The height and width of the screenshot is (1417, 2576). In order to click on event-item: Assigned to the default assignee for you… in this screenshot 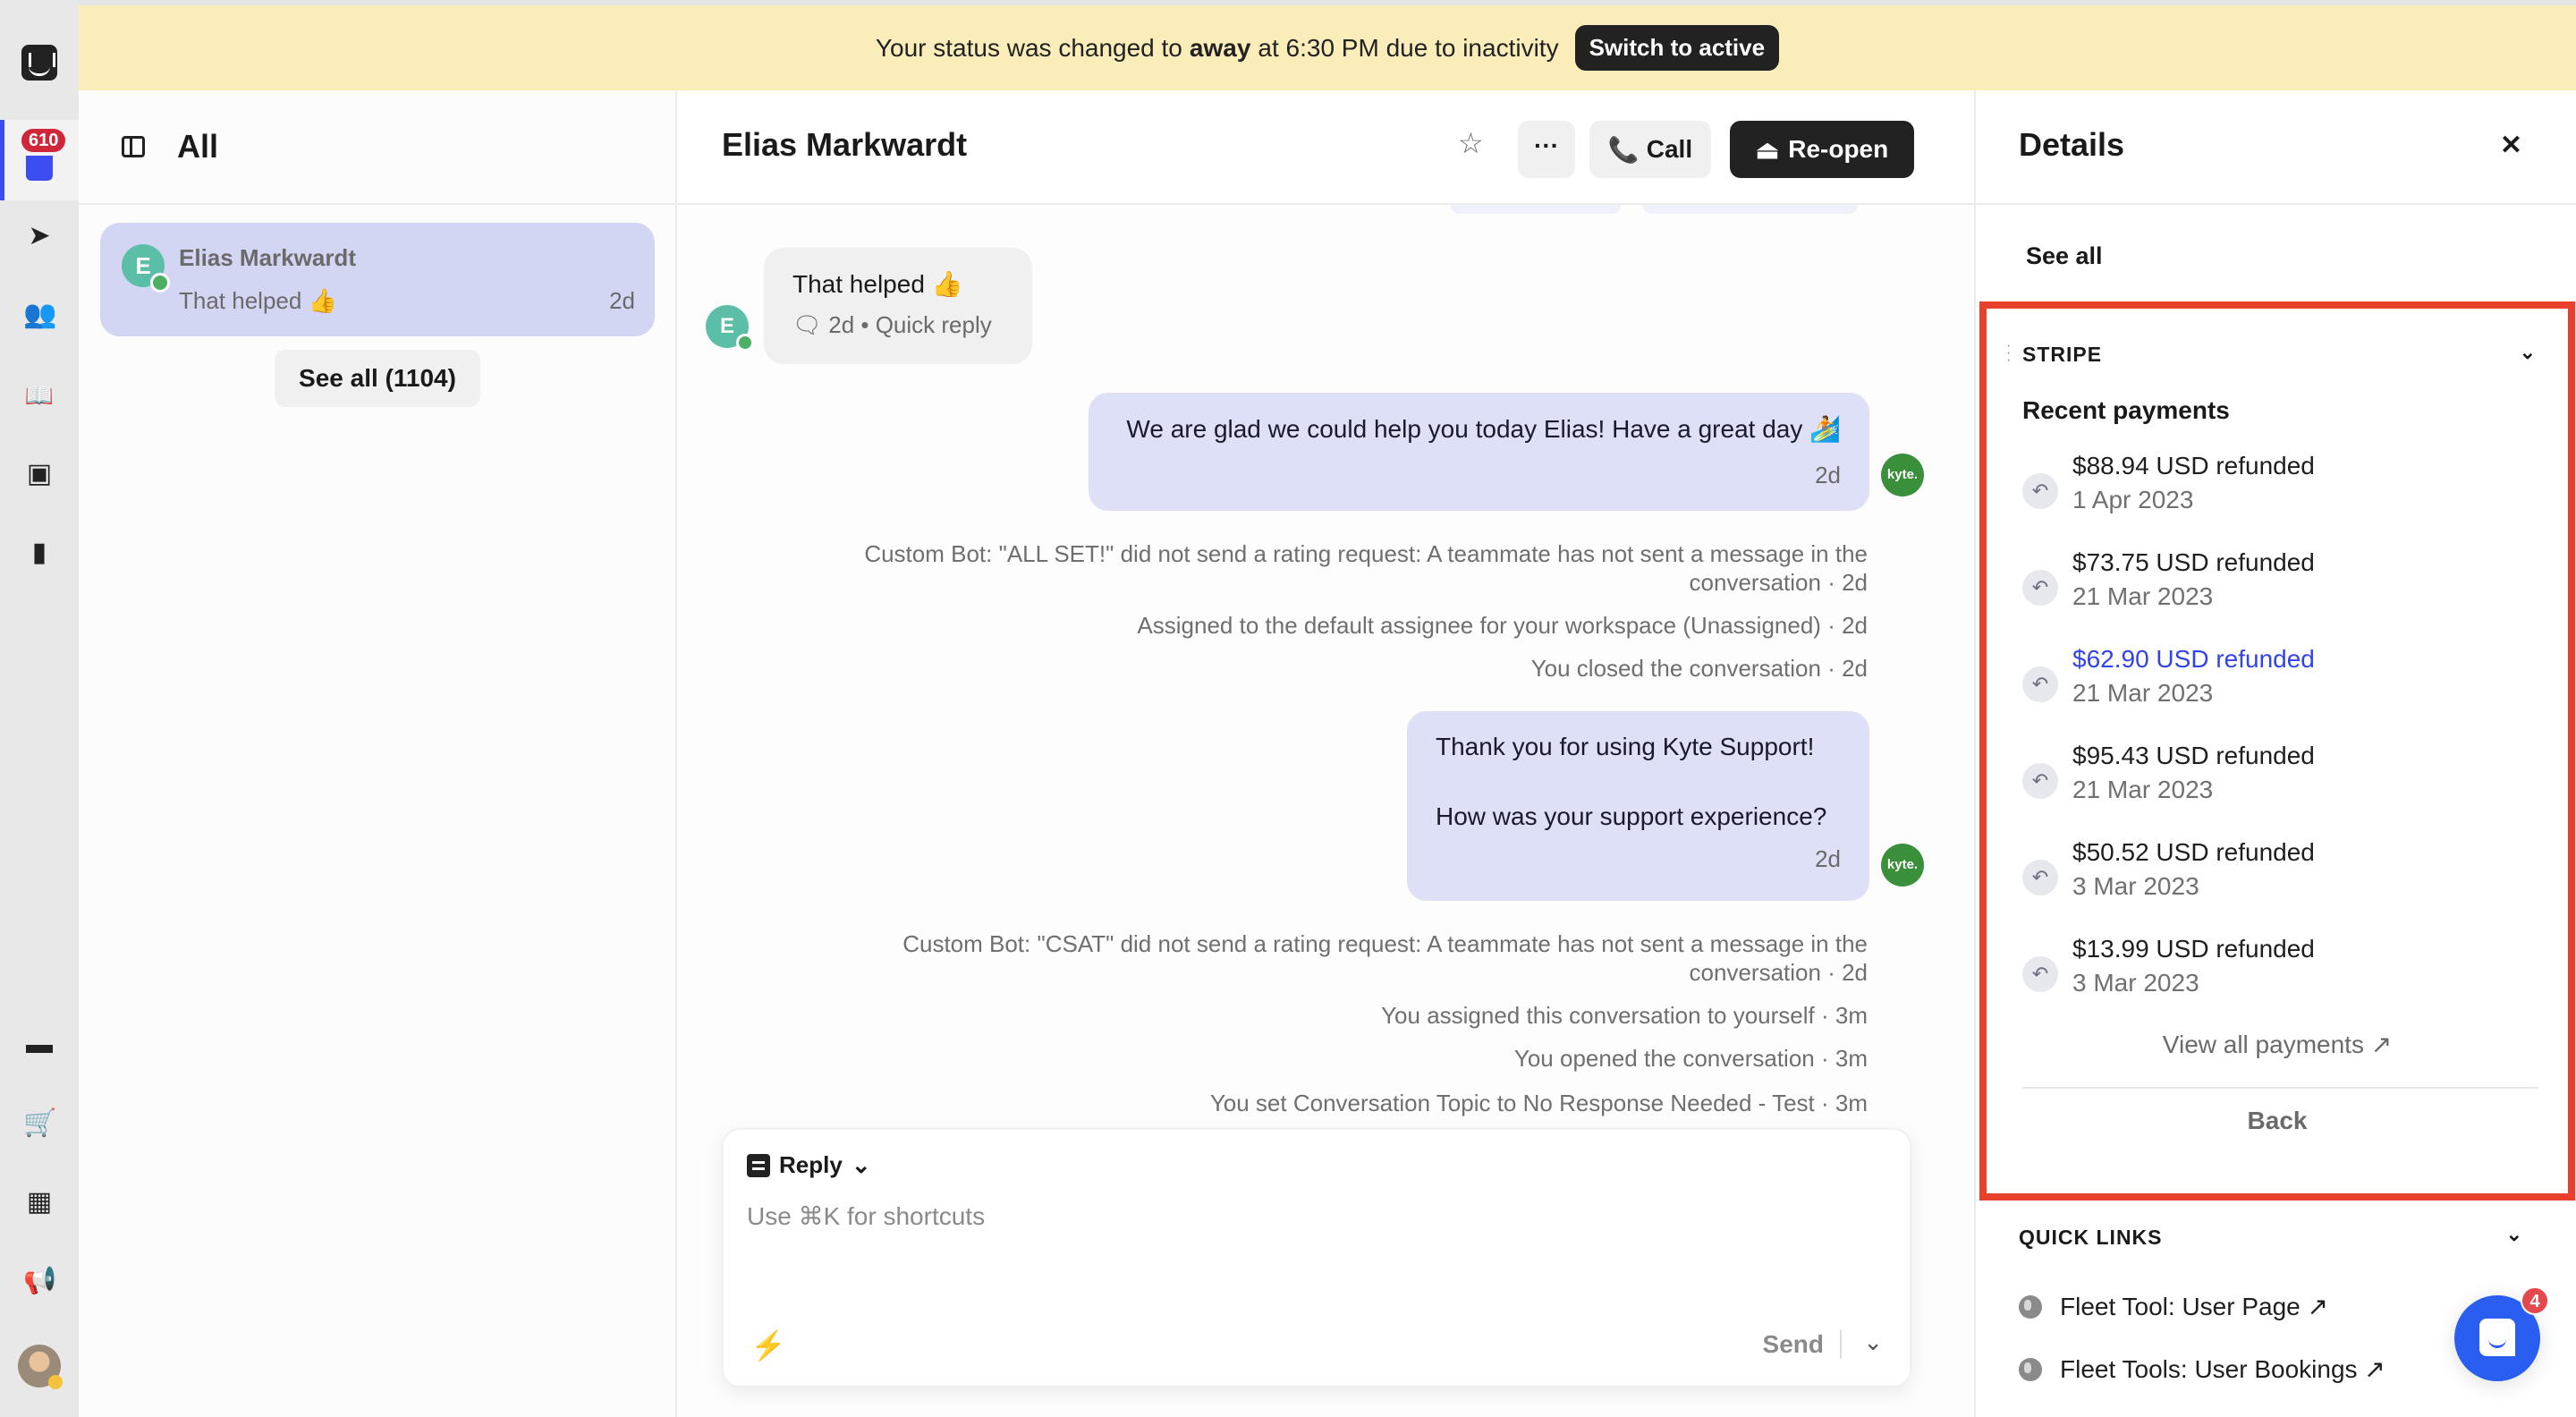, I will do `click(1502, 625)`.